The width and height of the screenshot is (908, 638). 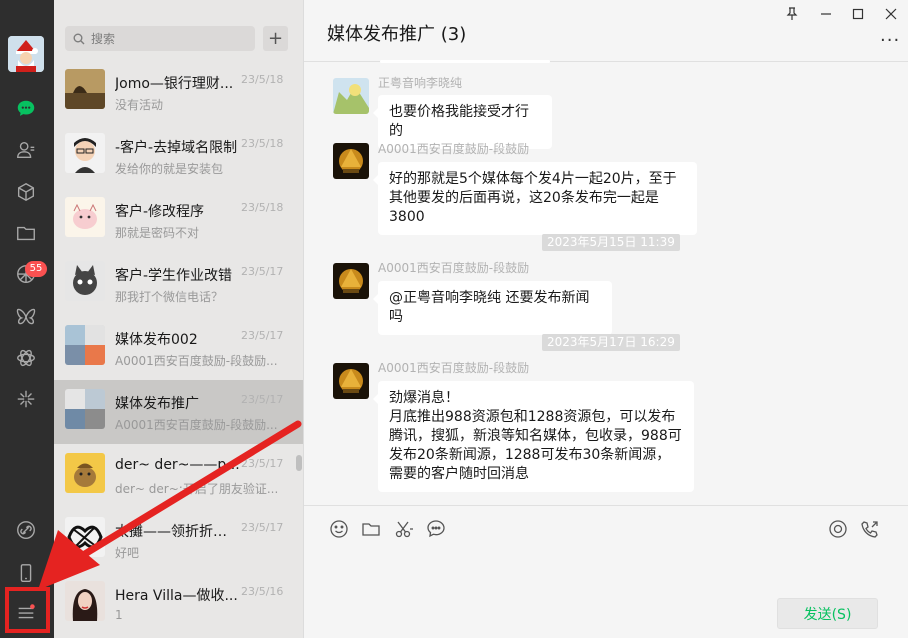 I want to click on conversation-name: 媒体发布推广, so click(x=157, y=404).